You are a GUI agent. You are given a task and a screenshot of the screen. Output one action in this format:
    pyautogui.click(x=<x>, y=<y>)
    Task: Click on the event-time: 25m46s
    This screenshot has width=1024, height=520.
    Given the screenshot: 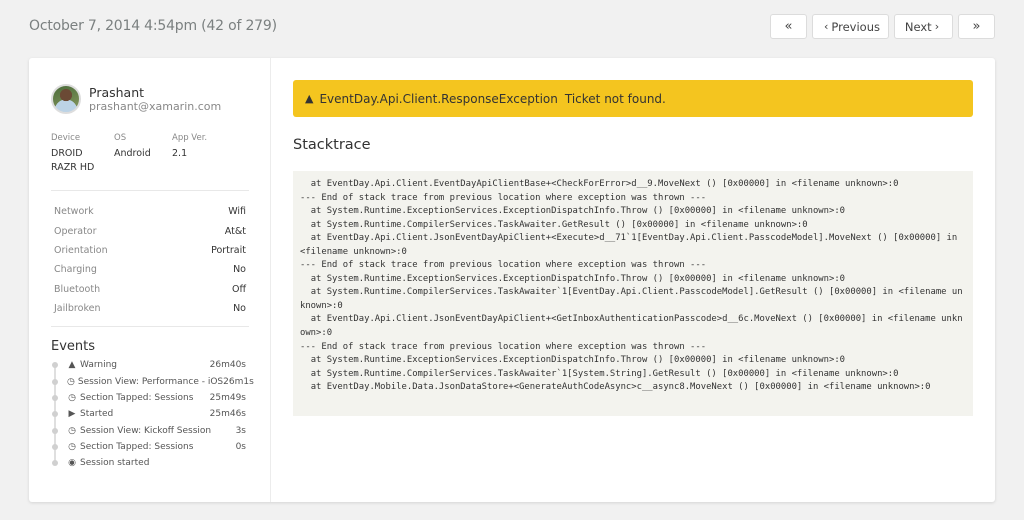 What is the action you would take?
    pyautogui.click(x=227, y=414)
    